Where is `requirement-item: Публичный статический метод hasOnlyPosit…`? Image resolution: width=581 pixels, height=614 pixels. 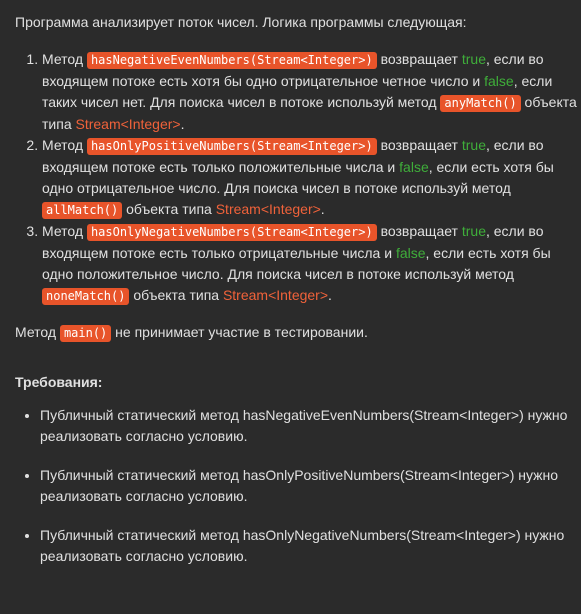 requirement-item: Публичный статический метод hasOnlyPosit… is located at coordinates (310, 486).